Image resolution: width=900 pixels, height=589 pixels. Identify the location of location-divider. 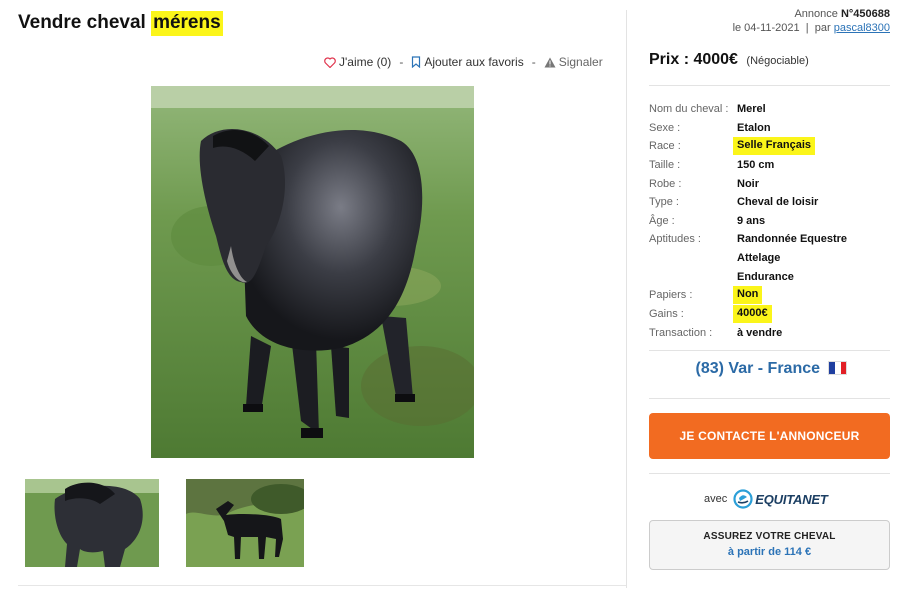
(769, 398).